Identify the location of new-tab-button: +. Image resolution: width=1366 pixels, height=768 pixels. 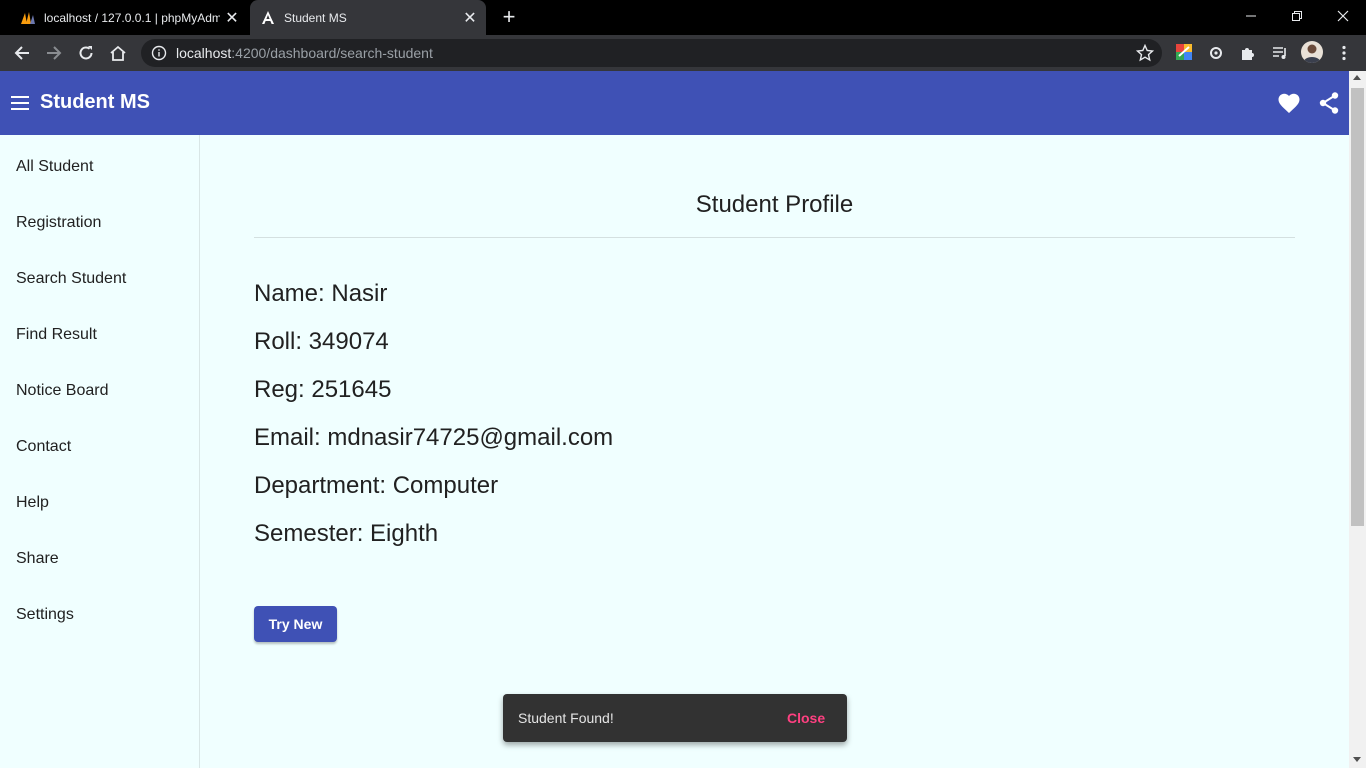
(509, 17).